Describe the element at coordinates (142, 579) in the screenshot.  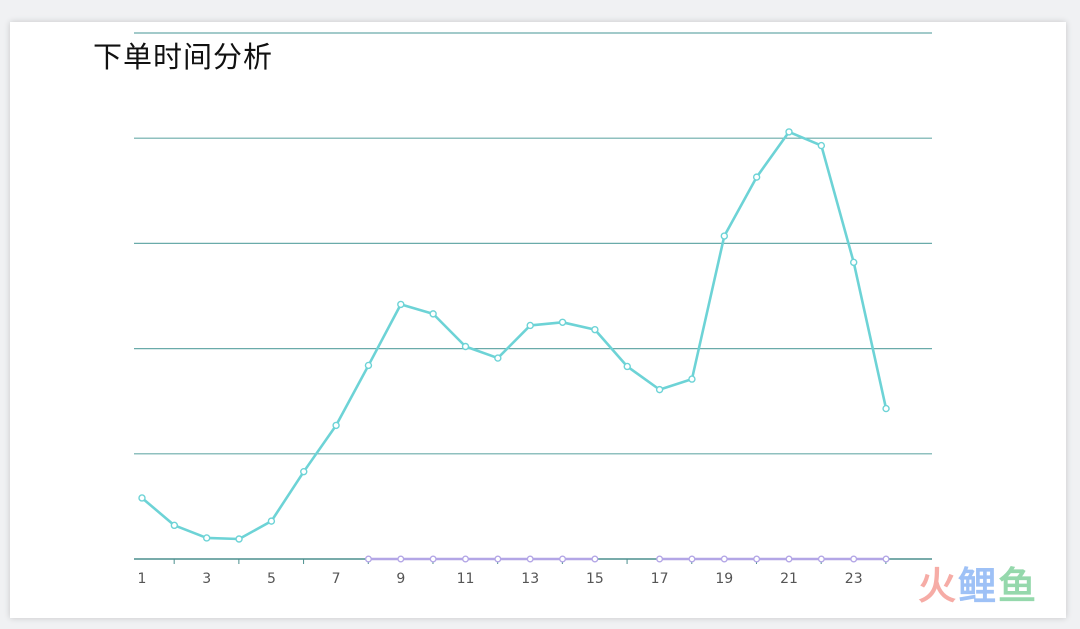
I see `x-tick-label: 1` at that location.